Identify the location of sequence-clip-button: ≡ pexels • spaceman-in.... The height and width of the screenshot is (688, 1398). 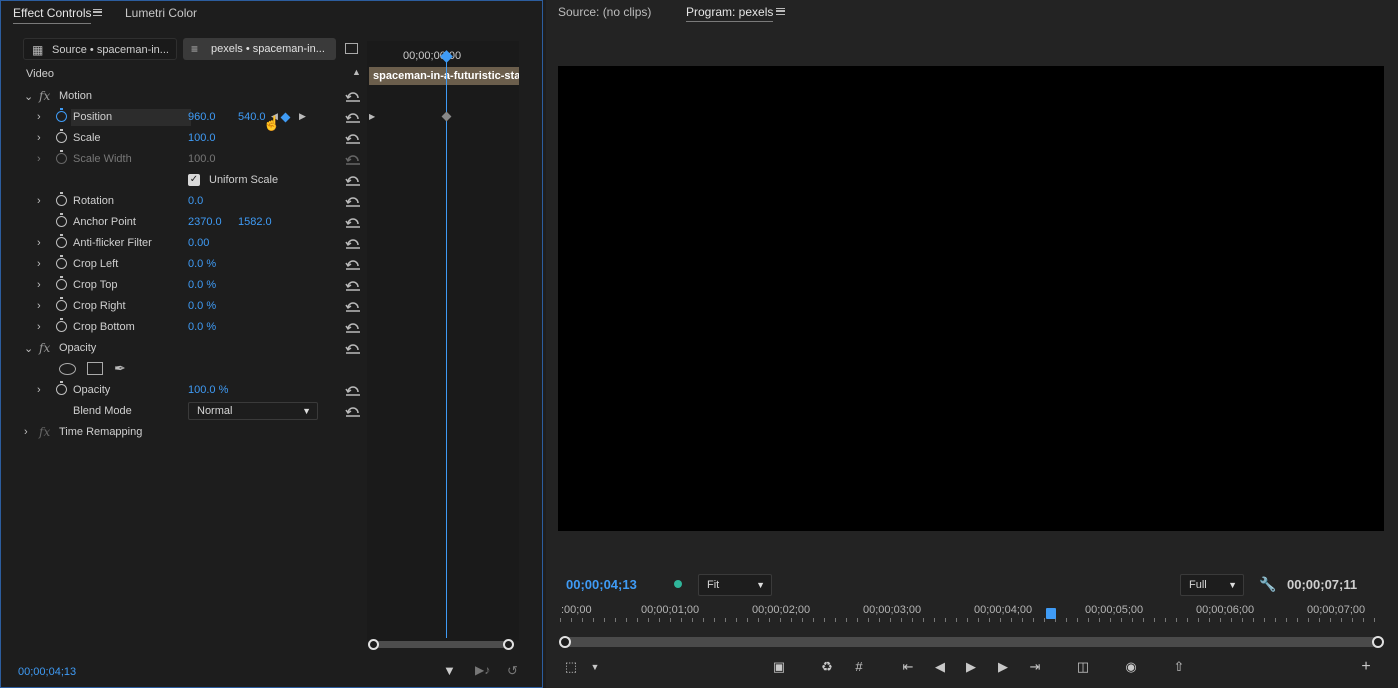
(259, 49).